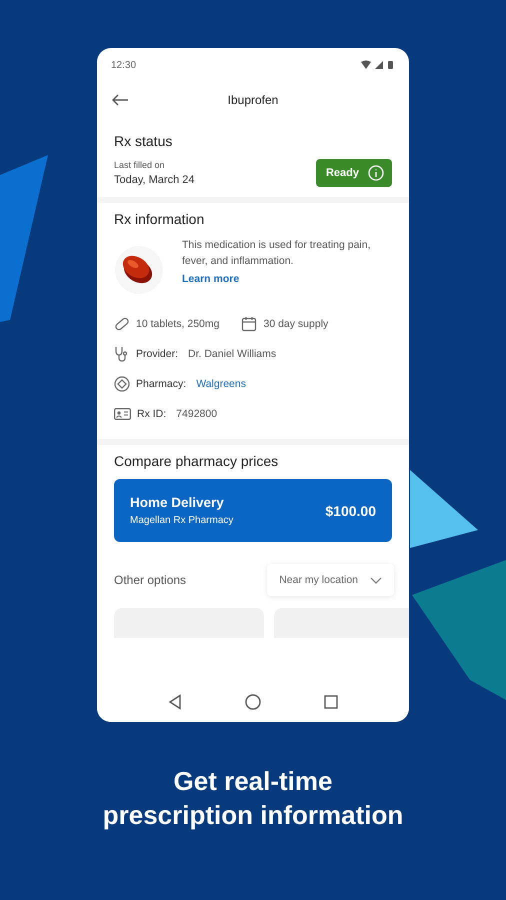 The height and width of the screenshot is (900, 506). I want to click on detail-label: Provider:, so click(157, 354).